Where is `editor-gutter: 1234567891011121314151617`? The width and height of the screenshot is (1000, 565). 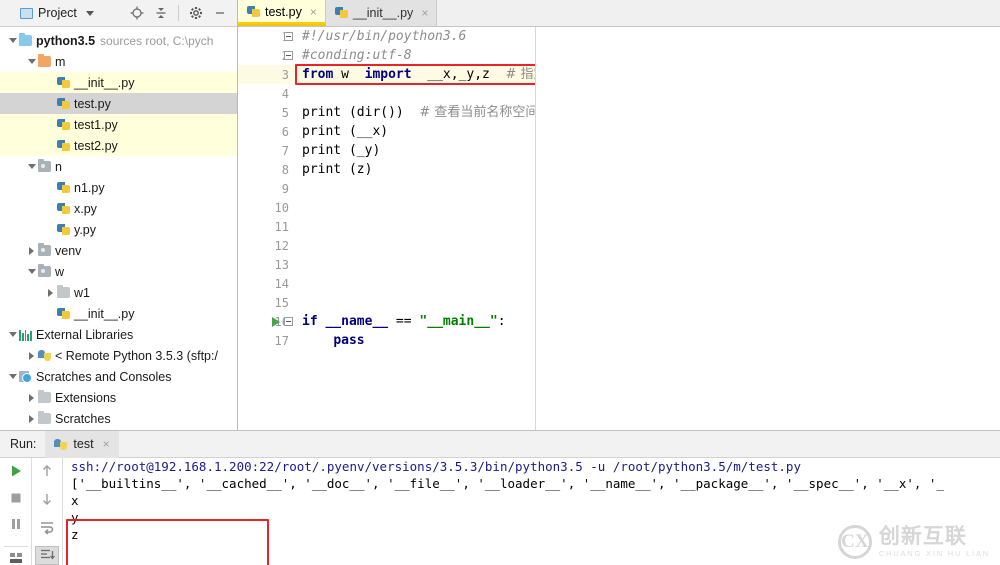 editor-gutter: 1234567891011121314151617 is located at coordinates (267, 228).